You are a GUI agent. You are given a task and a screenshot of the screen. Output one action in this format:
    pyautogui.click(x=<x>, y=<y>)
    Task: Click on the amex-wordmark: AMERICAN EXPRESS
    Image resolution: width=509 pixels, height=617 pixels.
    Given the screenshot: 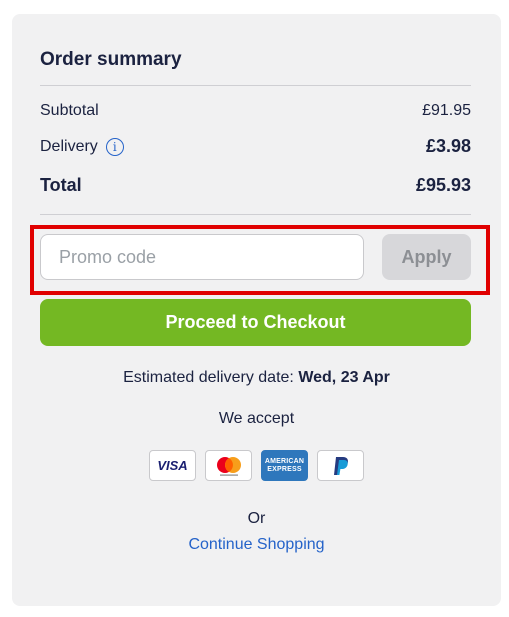 What is the action you would take?
    pyautogui.click(x=284, y=465)
    